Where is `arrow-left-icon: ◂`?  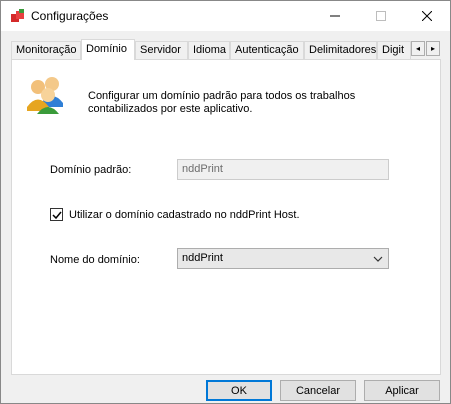
arrow-left-icon: ◂ is located at coordinates (417, 48).